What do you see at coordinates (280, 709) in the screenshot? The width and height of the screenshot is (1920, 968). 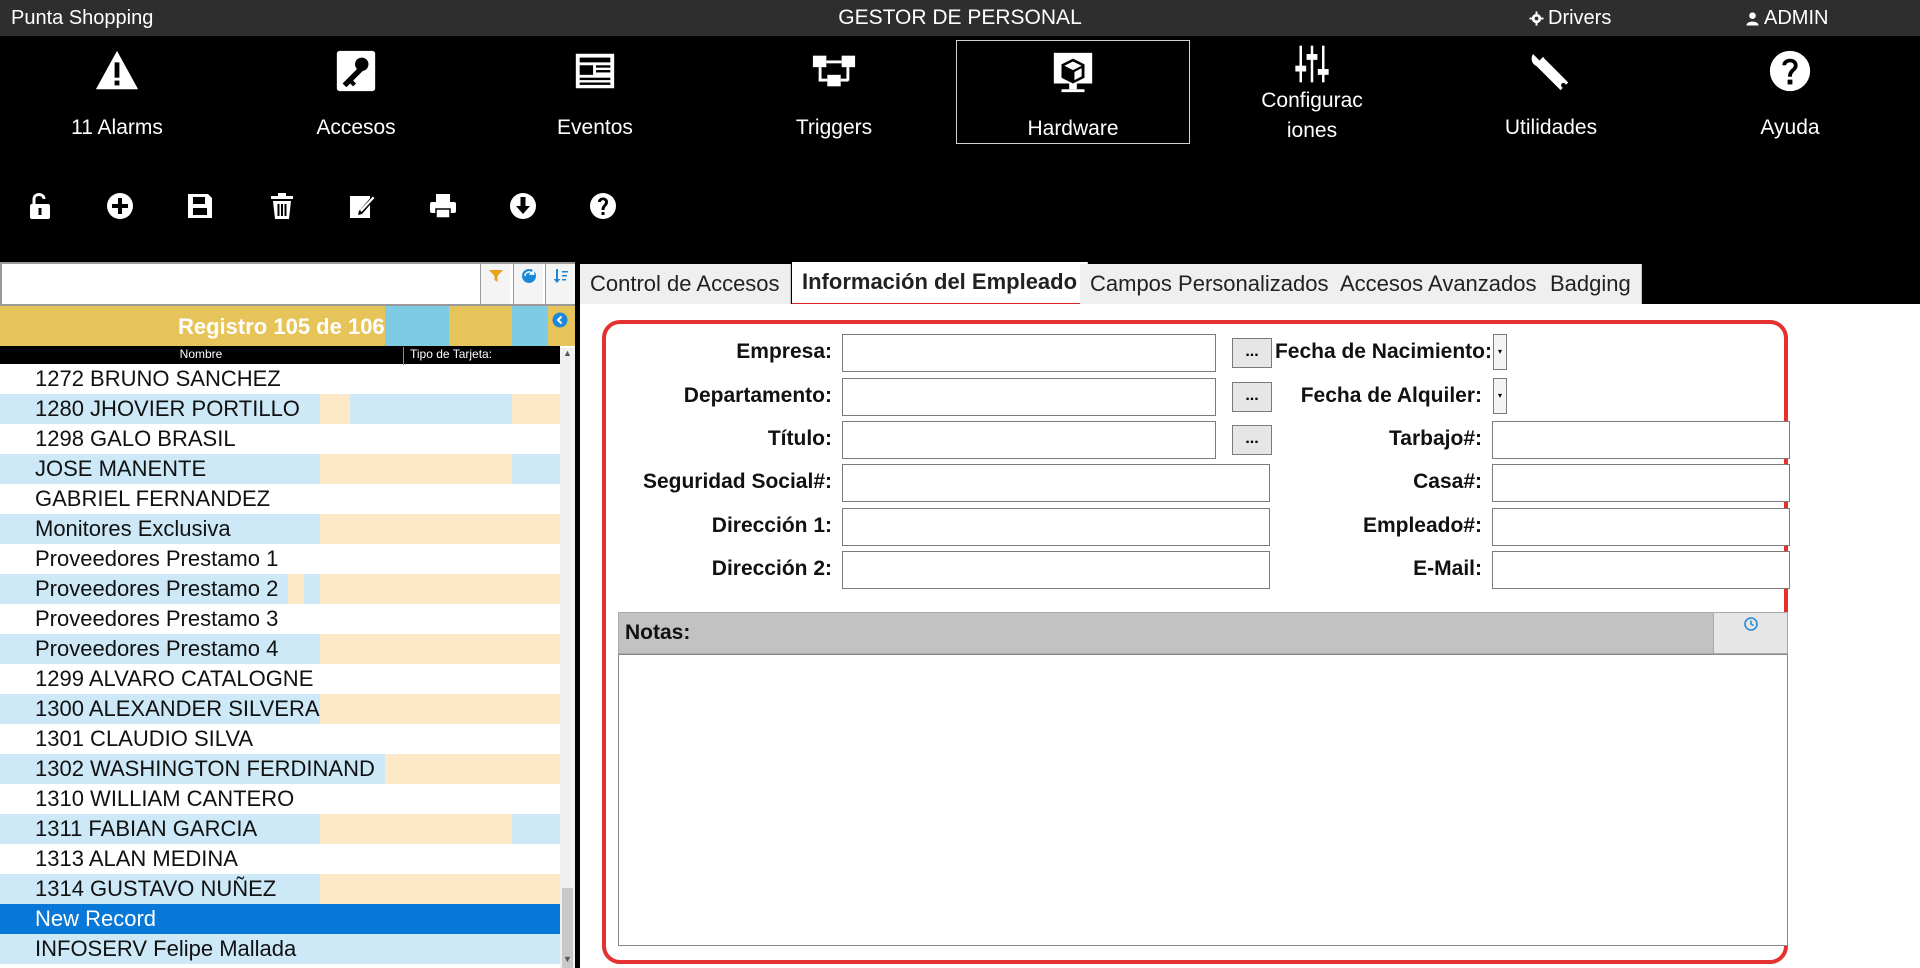 I see `list-item: 1300 ALEXANDER SILVERA` at bounding box center [280, 709].